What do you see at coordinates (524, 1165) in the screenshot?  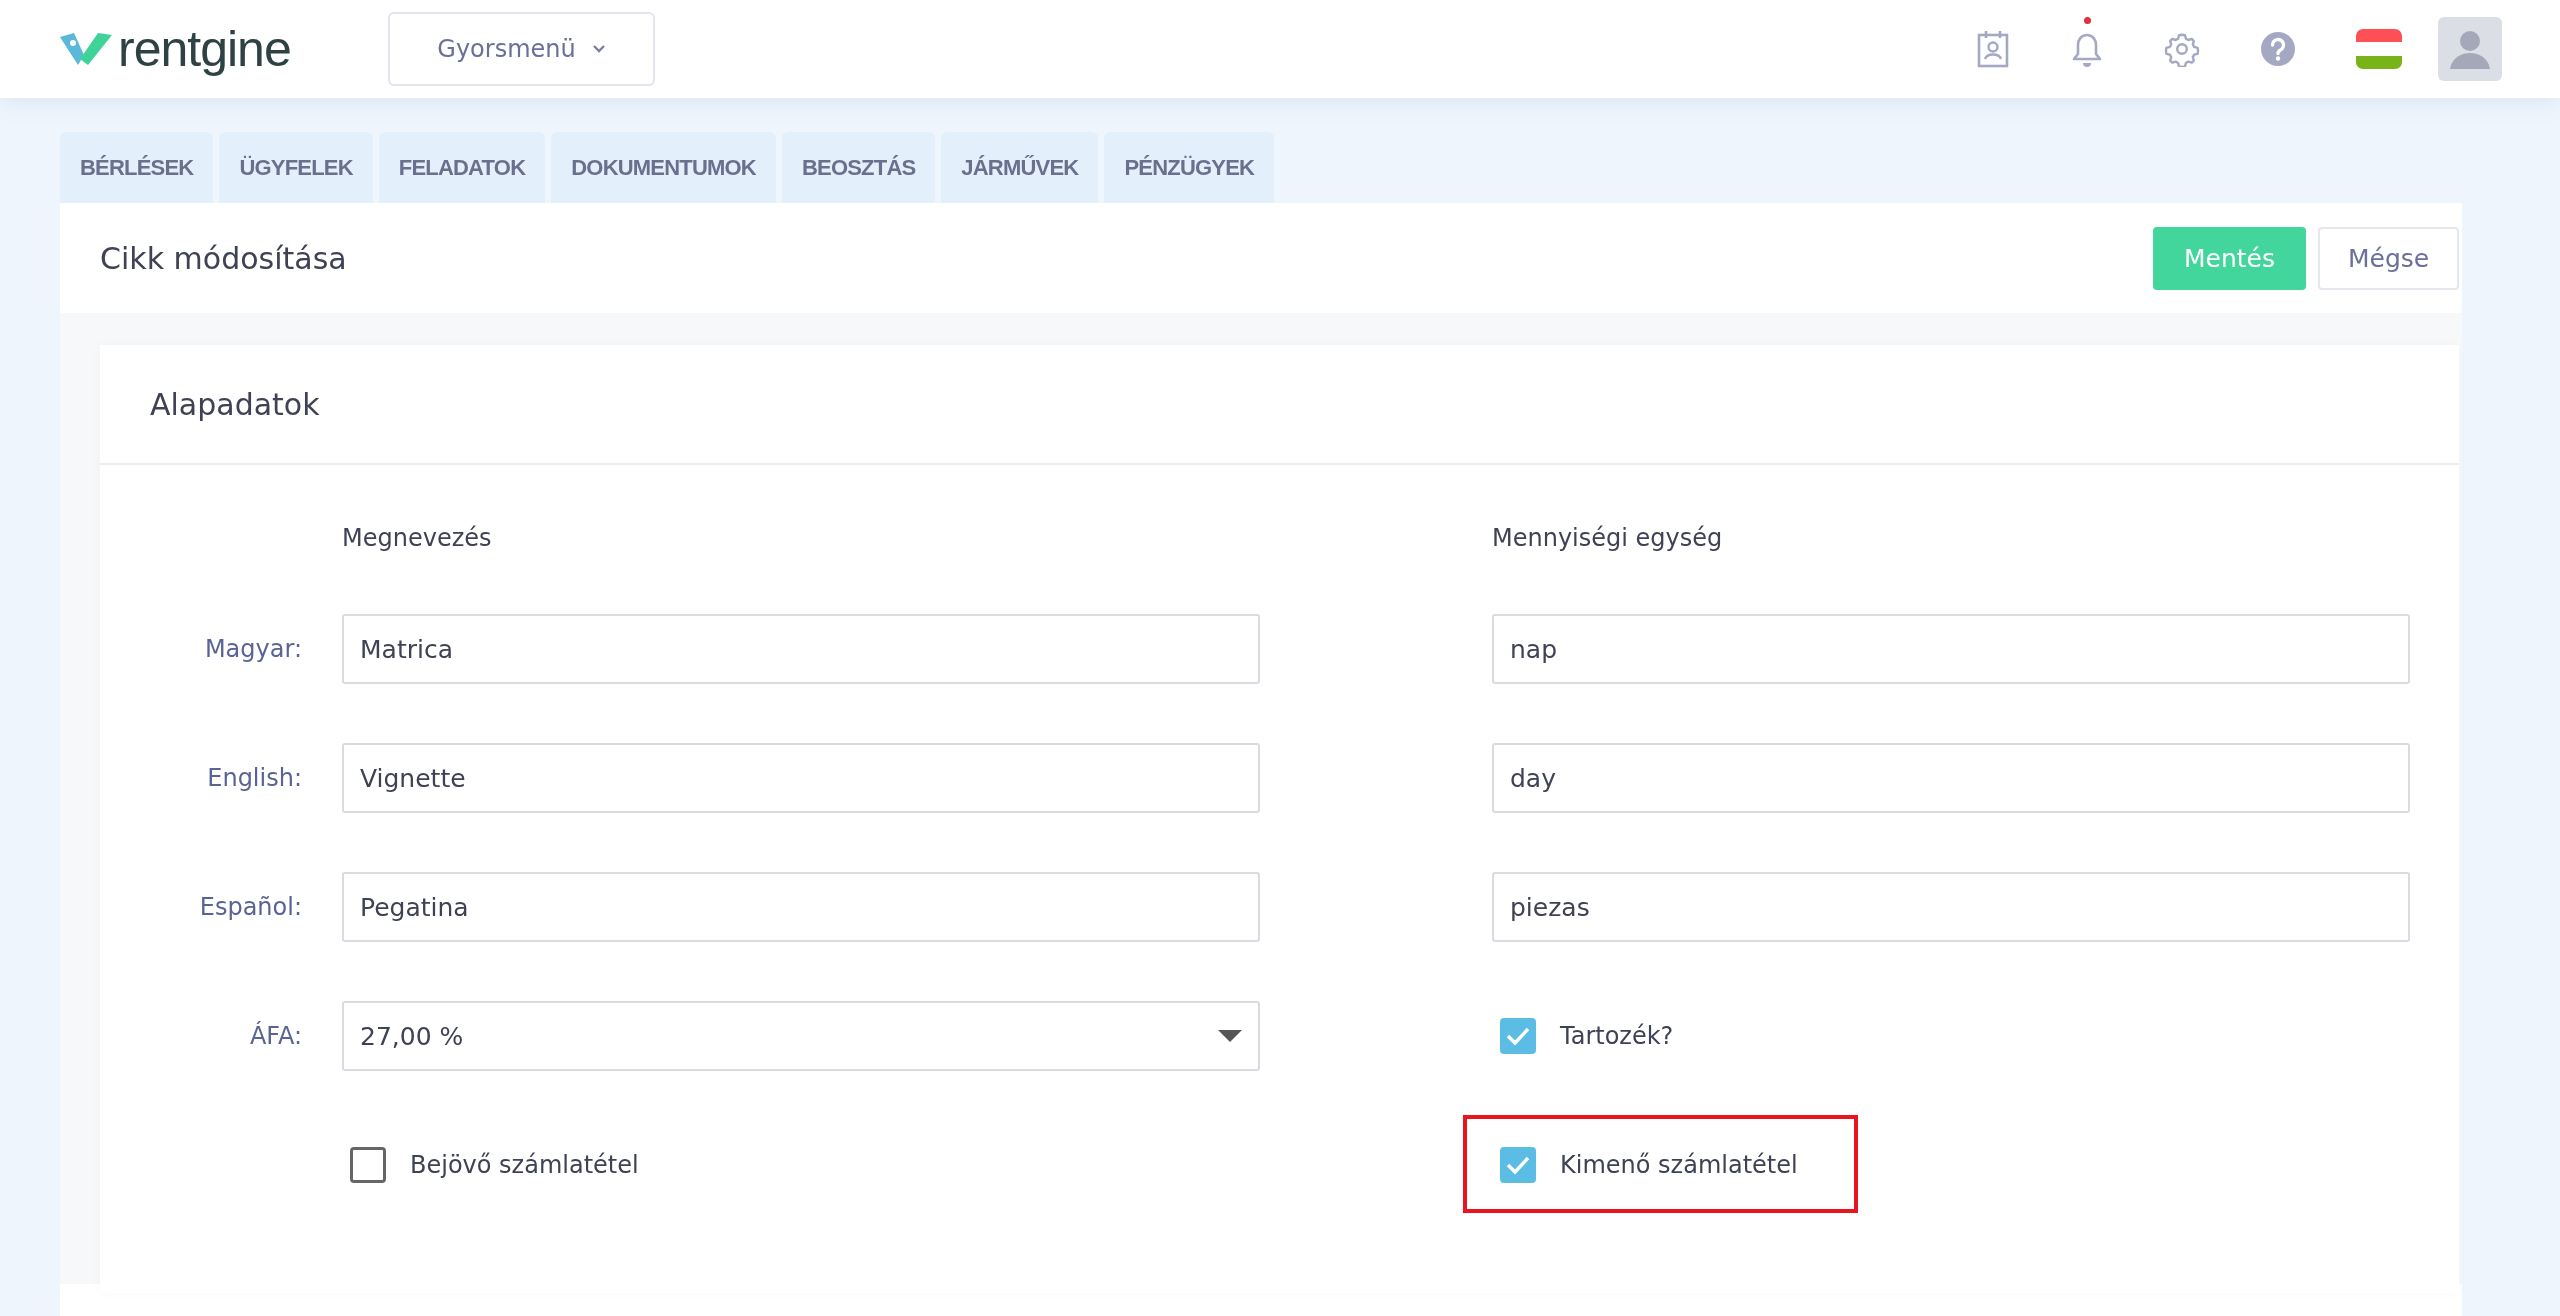 I see `checkbox-label: Bejövő számlatétel` at bounding box center [524, 1165].